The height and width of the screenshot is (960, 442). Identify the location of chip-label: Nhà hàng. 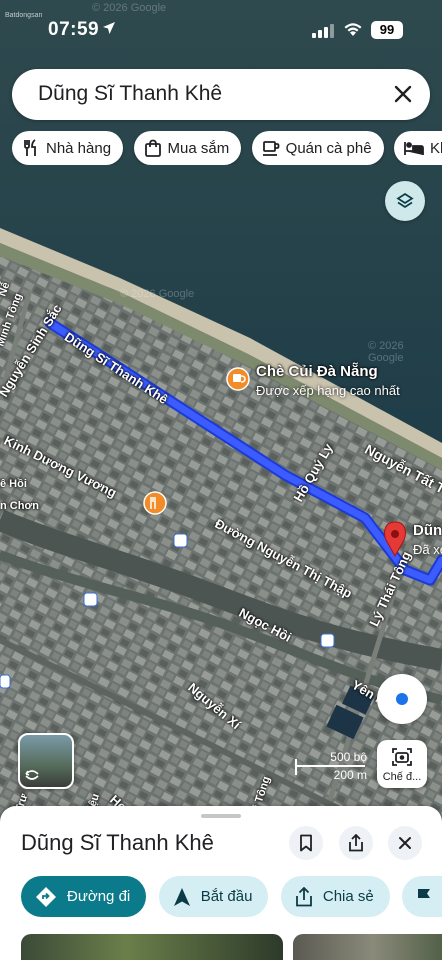
(79, 148).